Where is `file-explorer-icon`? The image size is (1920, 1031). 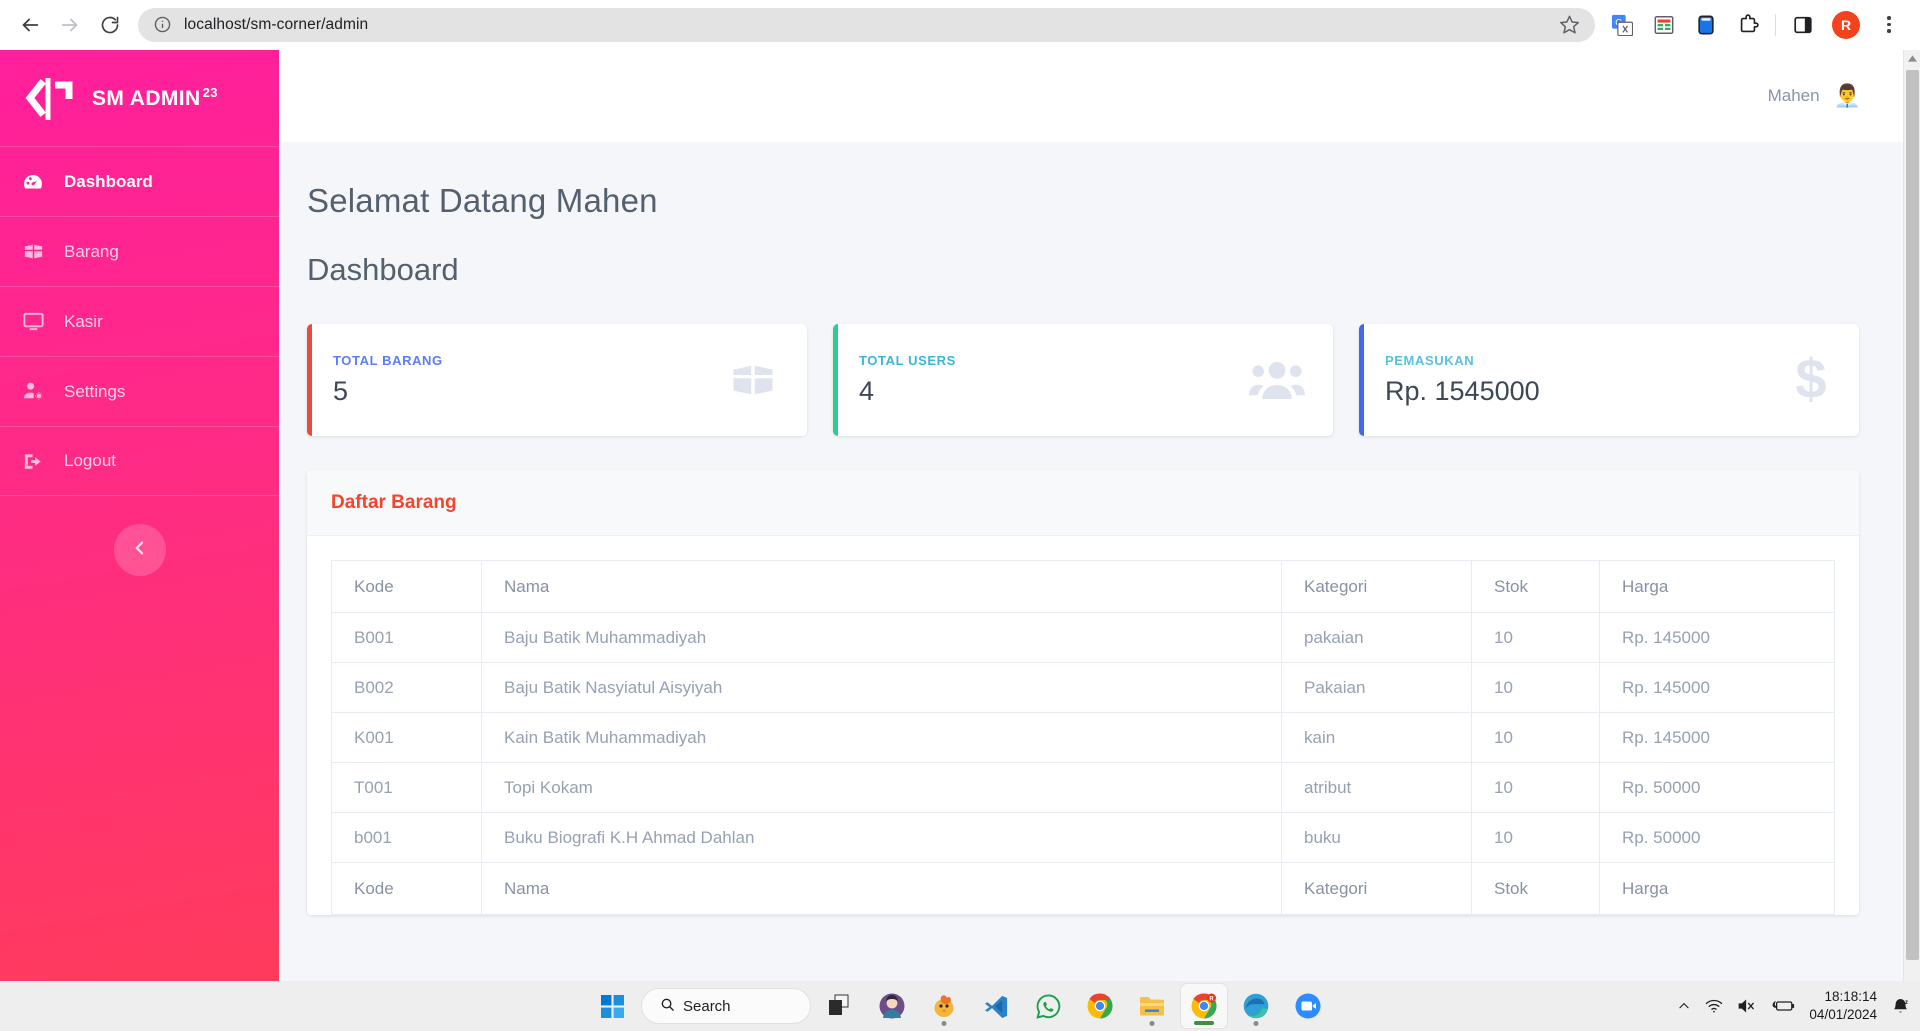 file-explorer-icon is located at coordinates (1152, 1006).